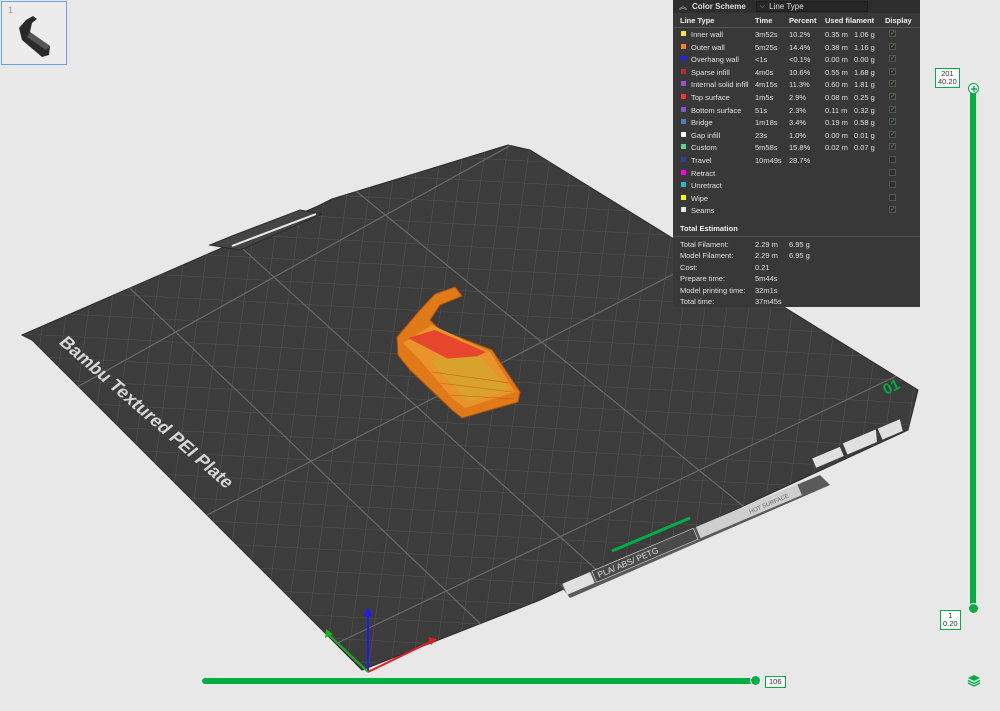 The image size is (1000, 711). I want to click on line-type-name: Unretract, so click(706, 186).